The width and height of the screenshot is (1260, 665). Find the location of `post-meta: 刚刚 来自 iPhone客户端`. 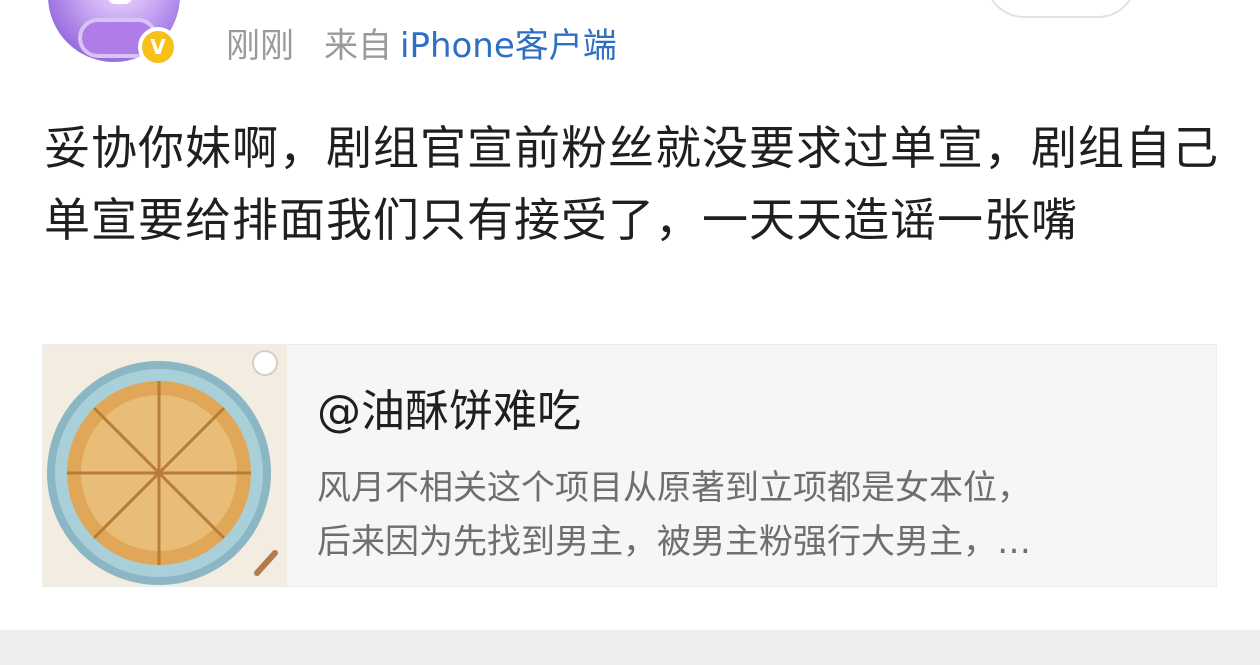

post-meta: 刚刚 来自 iPhone客户端 is located at coordinates (421, 42).